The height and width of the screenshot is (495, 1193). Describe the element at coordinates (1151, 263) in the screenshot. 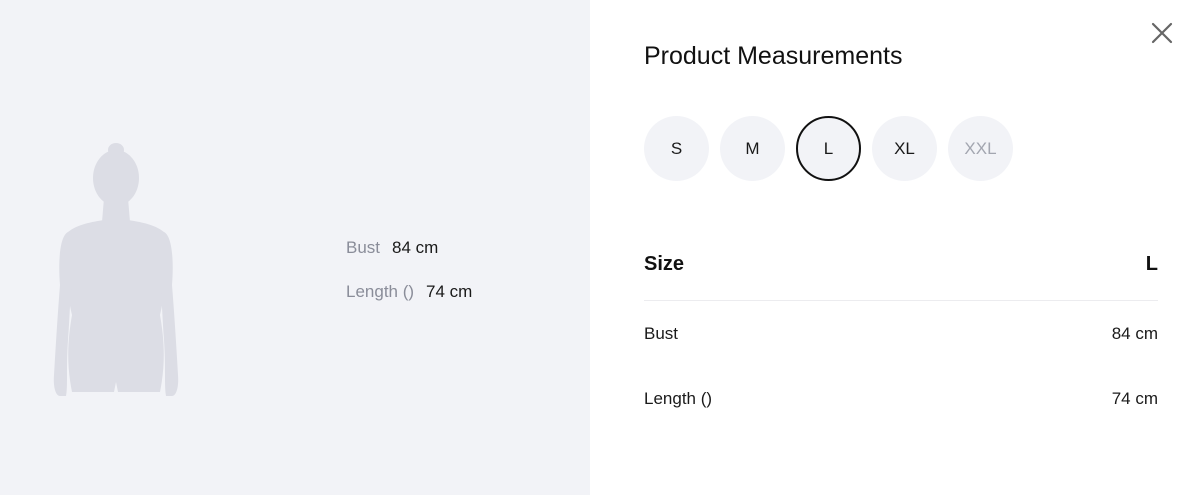

I see `table-header-value: L` at that location.